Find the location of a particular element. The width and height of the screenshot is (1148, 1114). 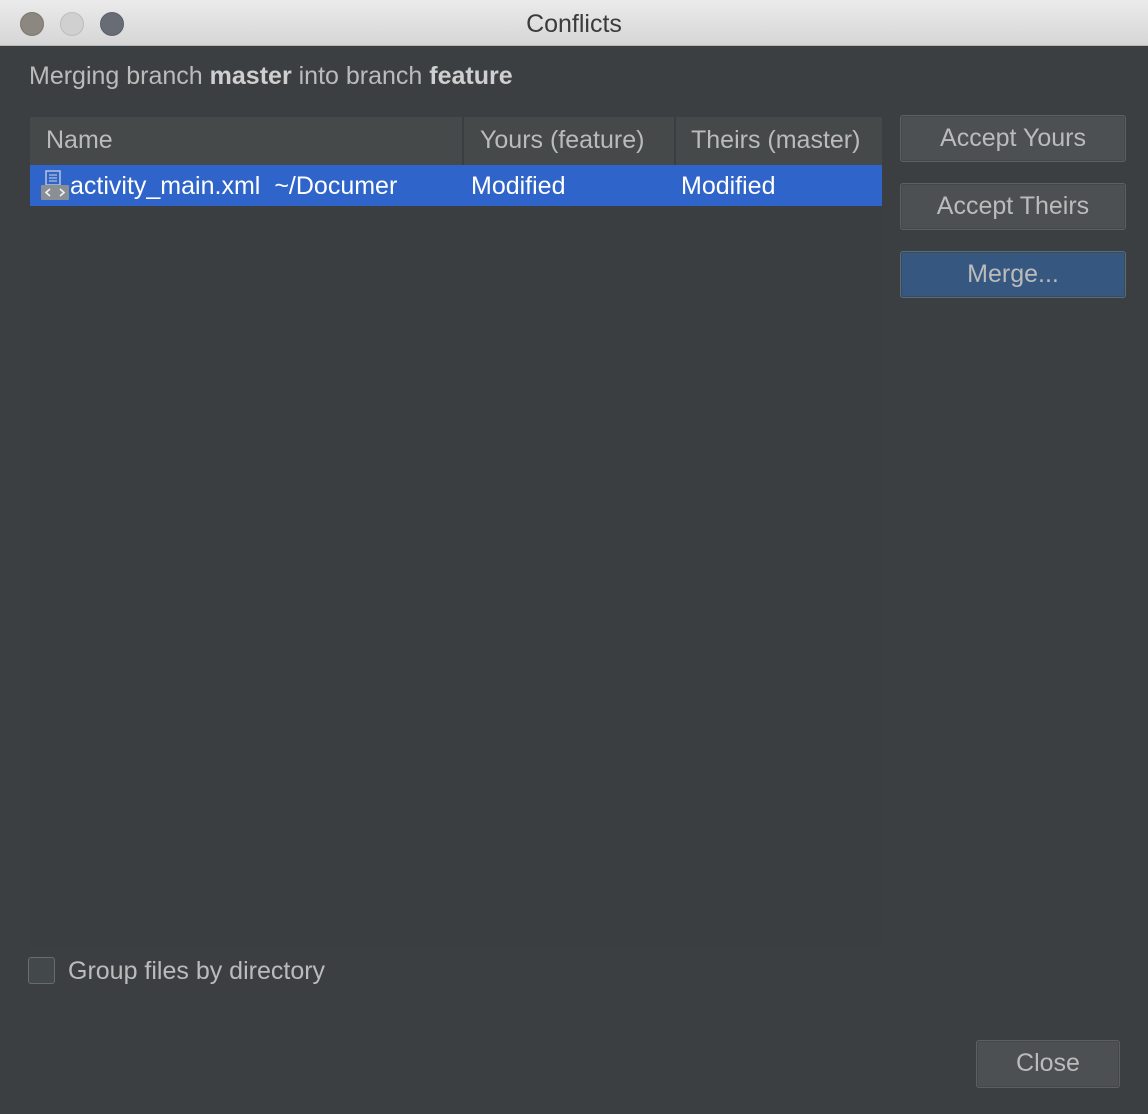

target-branch: feature is located at coordinates (471, 76).